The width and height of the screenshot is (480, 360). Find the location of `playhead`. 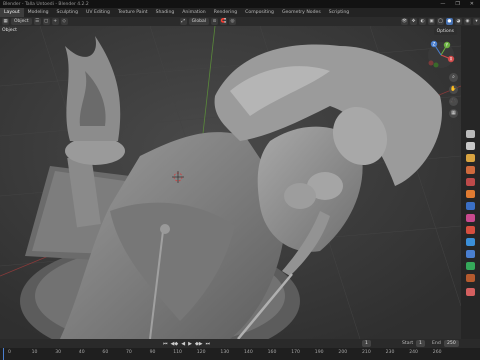

playhead is located at coordinates (3, 354).